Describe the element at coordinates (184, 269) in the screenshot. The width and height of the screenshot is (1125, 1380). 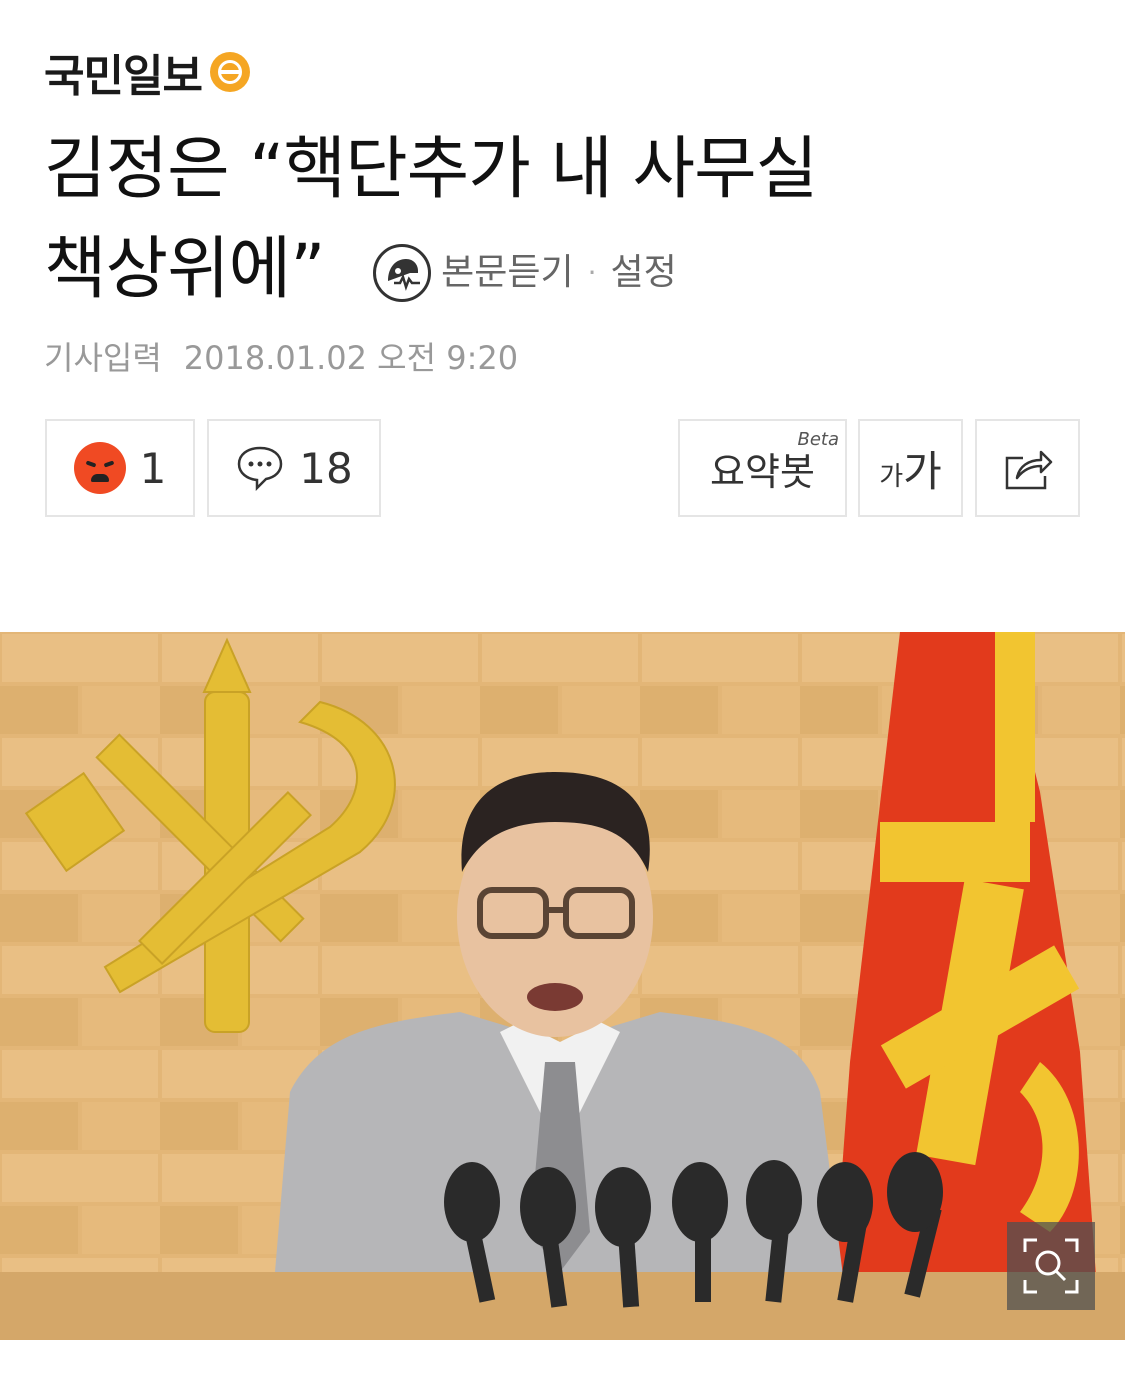
I see `headline-line-2: 책상위에”` at that location.